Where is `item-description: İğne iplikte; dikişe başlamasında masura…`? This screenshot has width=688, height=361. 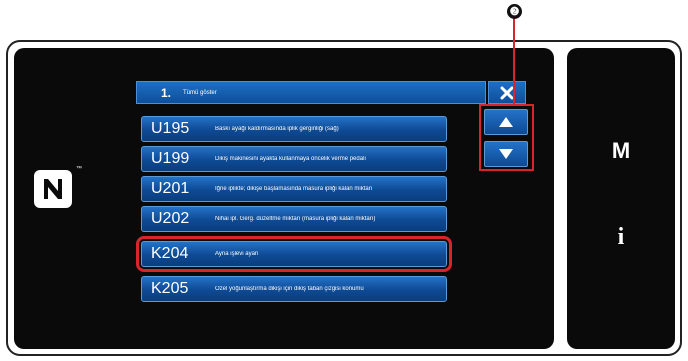
item-description: İğne iplikte; dikişe başlamasında masura… is located at coordinates (294, 189).